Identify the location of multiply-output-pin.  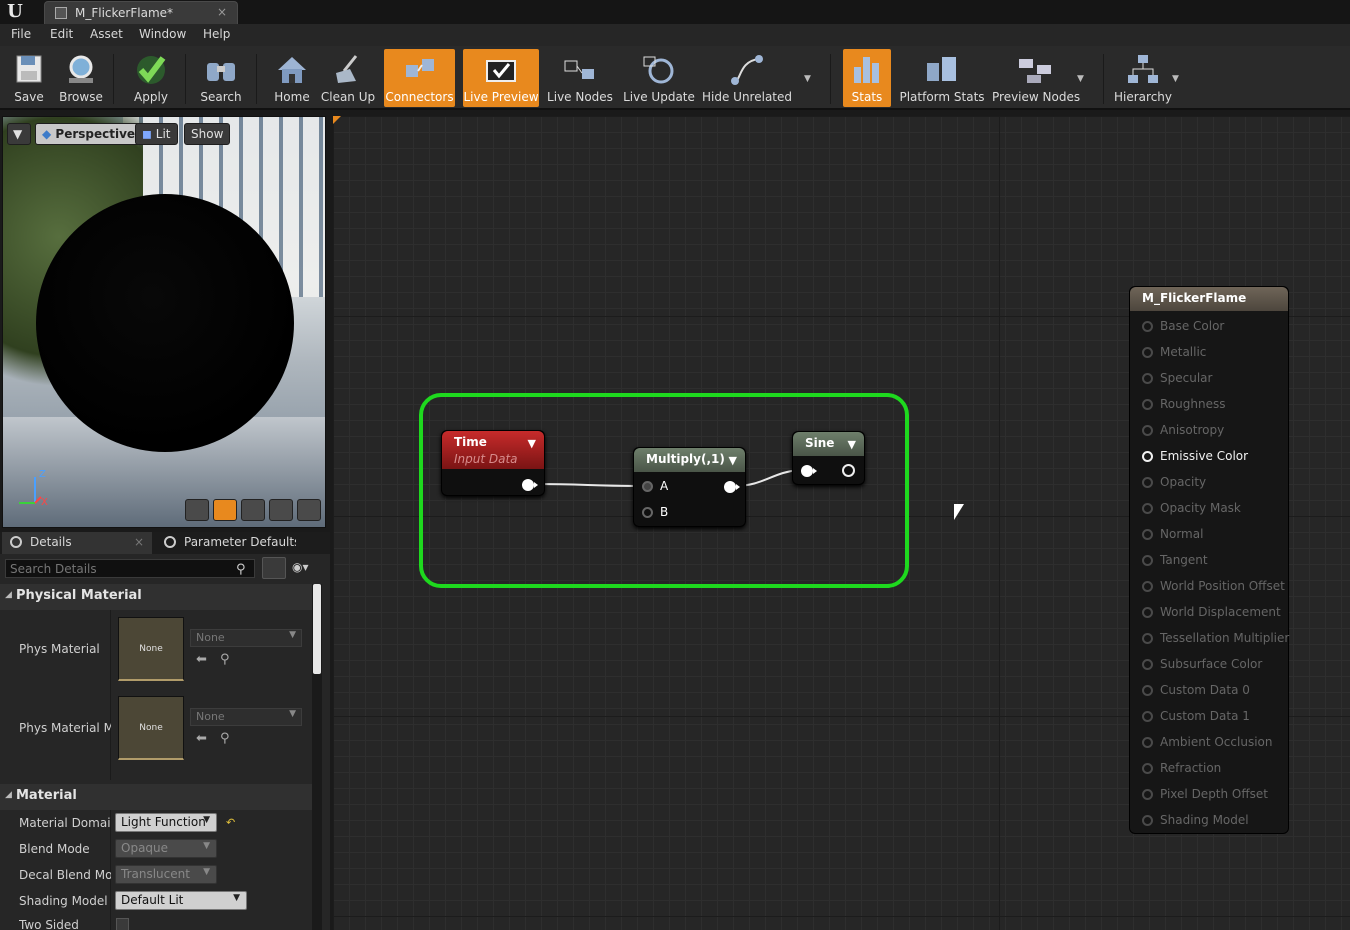
(732, 487).